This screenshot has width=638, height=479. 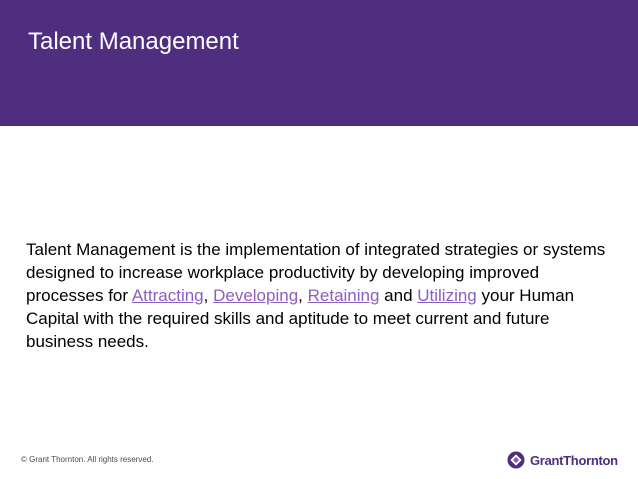 What do you see at coordinates (344, 295) in the screenshot?
I see `link-retaining: Retaining` at bounding box center [344, 295].